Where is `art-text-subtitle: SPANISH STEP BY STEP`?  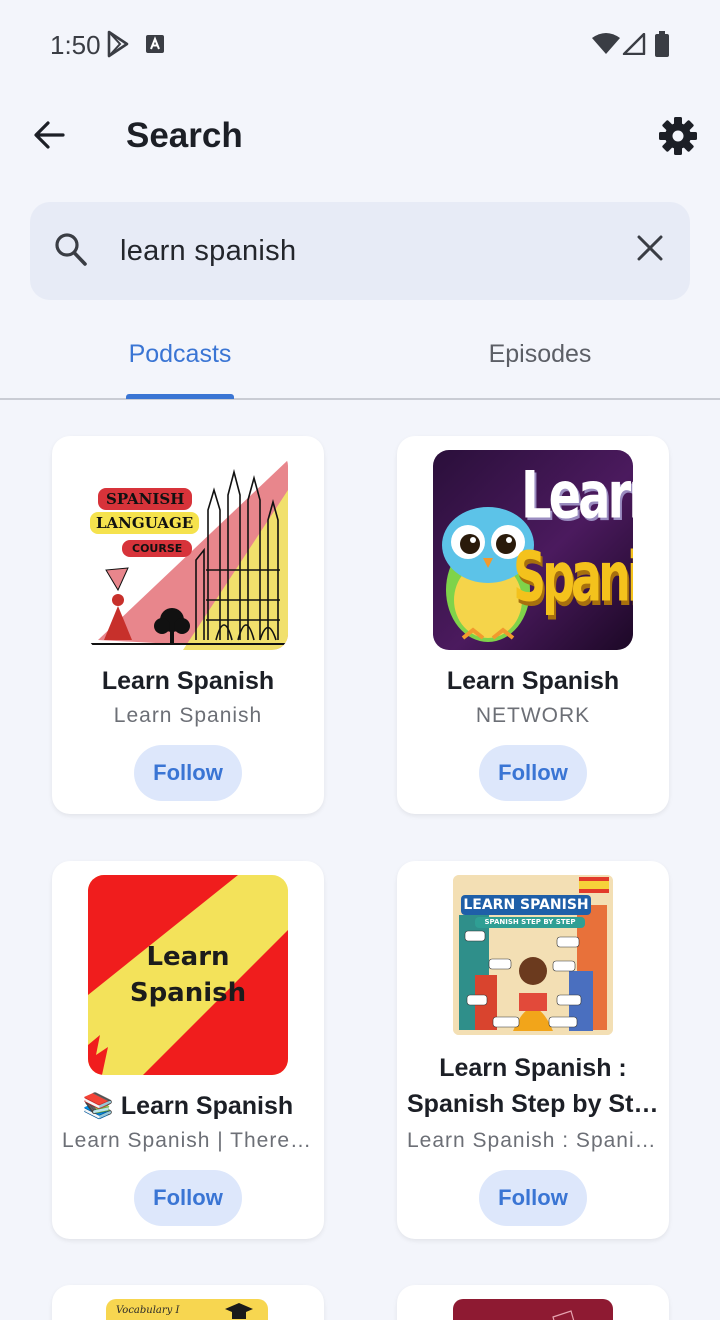
art-text-subtitle: SPANISH STEP BY STEP is located at coordinates (530, 922).